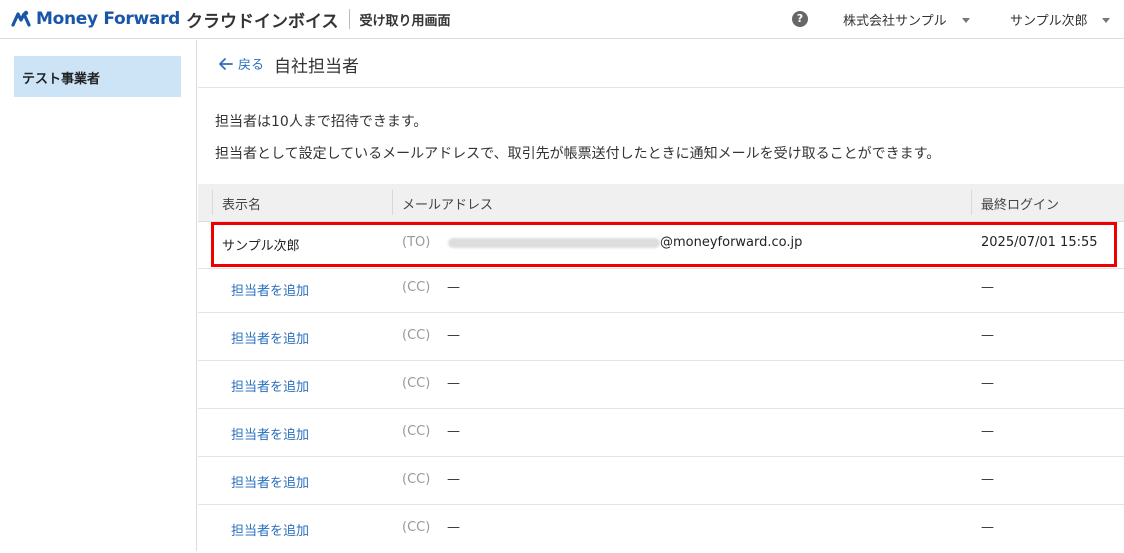 This screenshot has width=1124, height=553. What do you see at coordinates (664, 244) in the screenshot?
I see `highlight-box` at bounding box center [664, 244].